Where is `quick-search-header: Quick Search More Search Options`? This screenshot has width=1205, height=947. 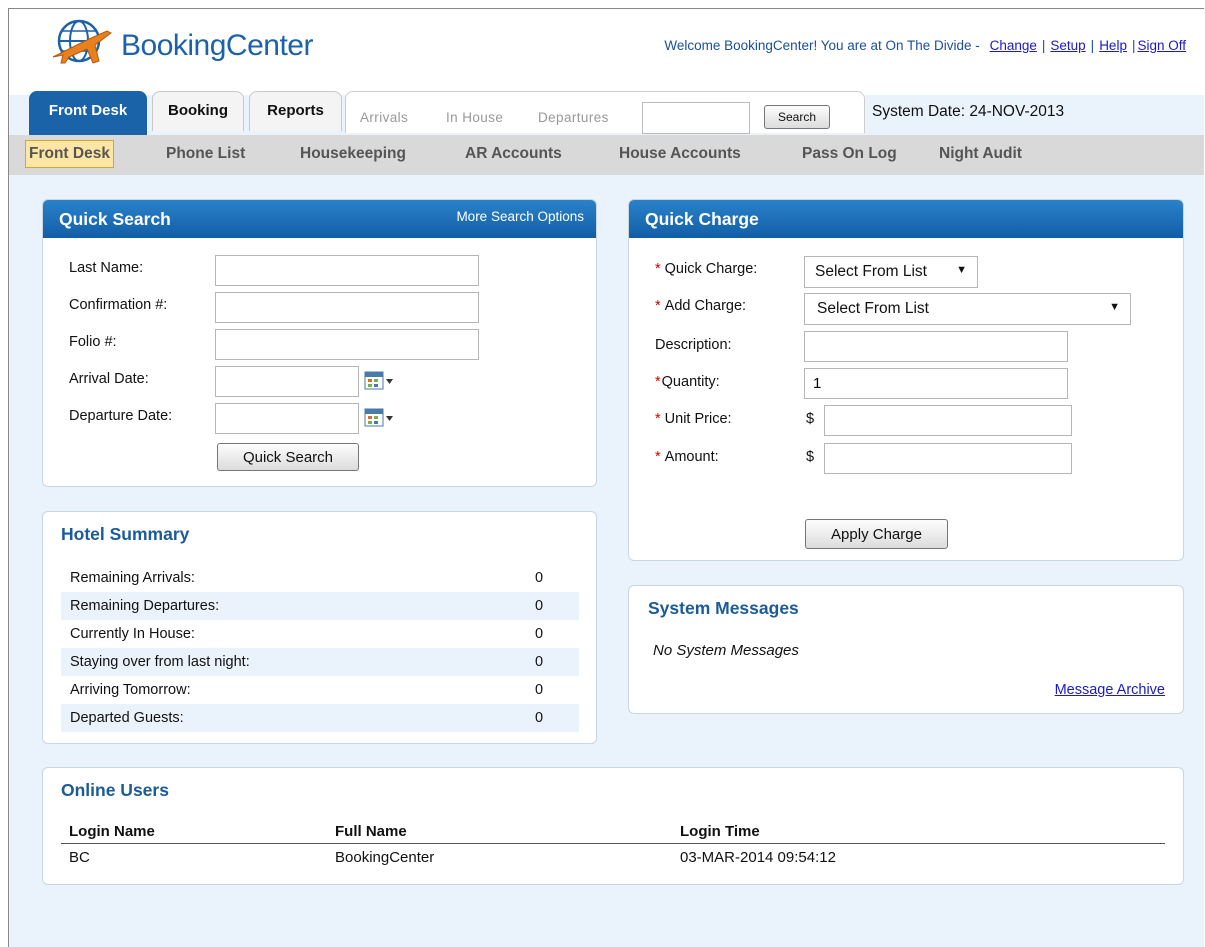 quick-search-header: Quick Search More Search Options is located at coordinates (319, 219).